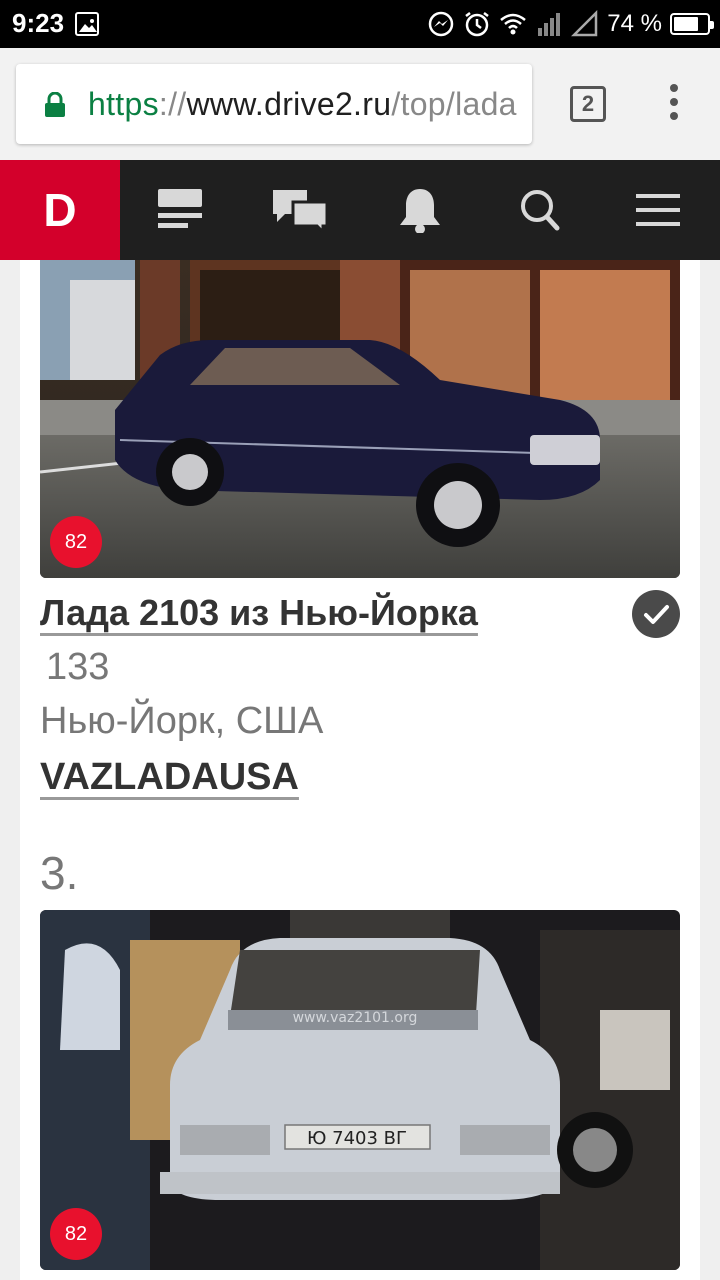 The image size is (720, 1280). What do you see at coordinates (87, 24) in the screenshot?
I see `gallery-icon` at bounding box center [87, 24].